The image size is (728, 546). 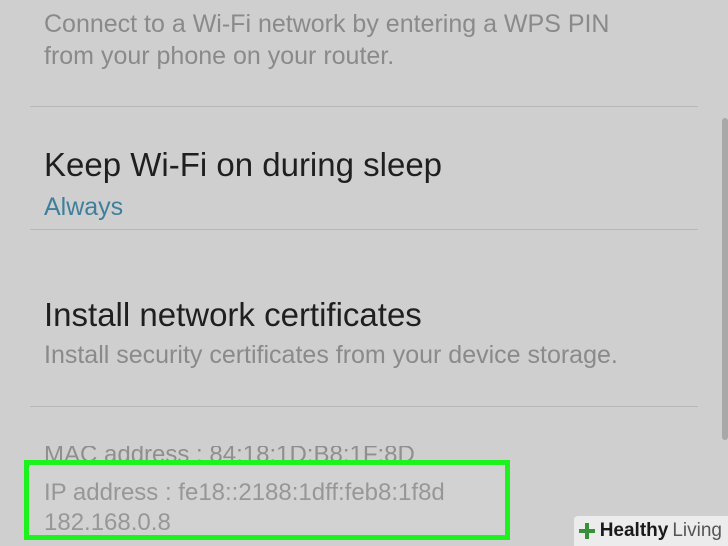 I want to click on keep-wifi-sleep-title: Keep Wi-Fi on during sleep, so click(x=243, y=164).